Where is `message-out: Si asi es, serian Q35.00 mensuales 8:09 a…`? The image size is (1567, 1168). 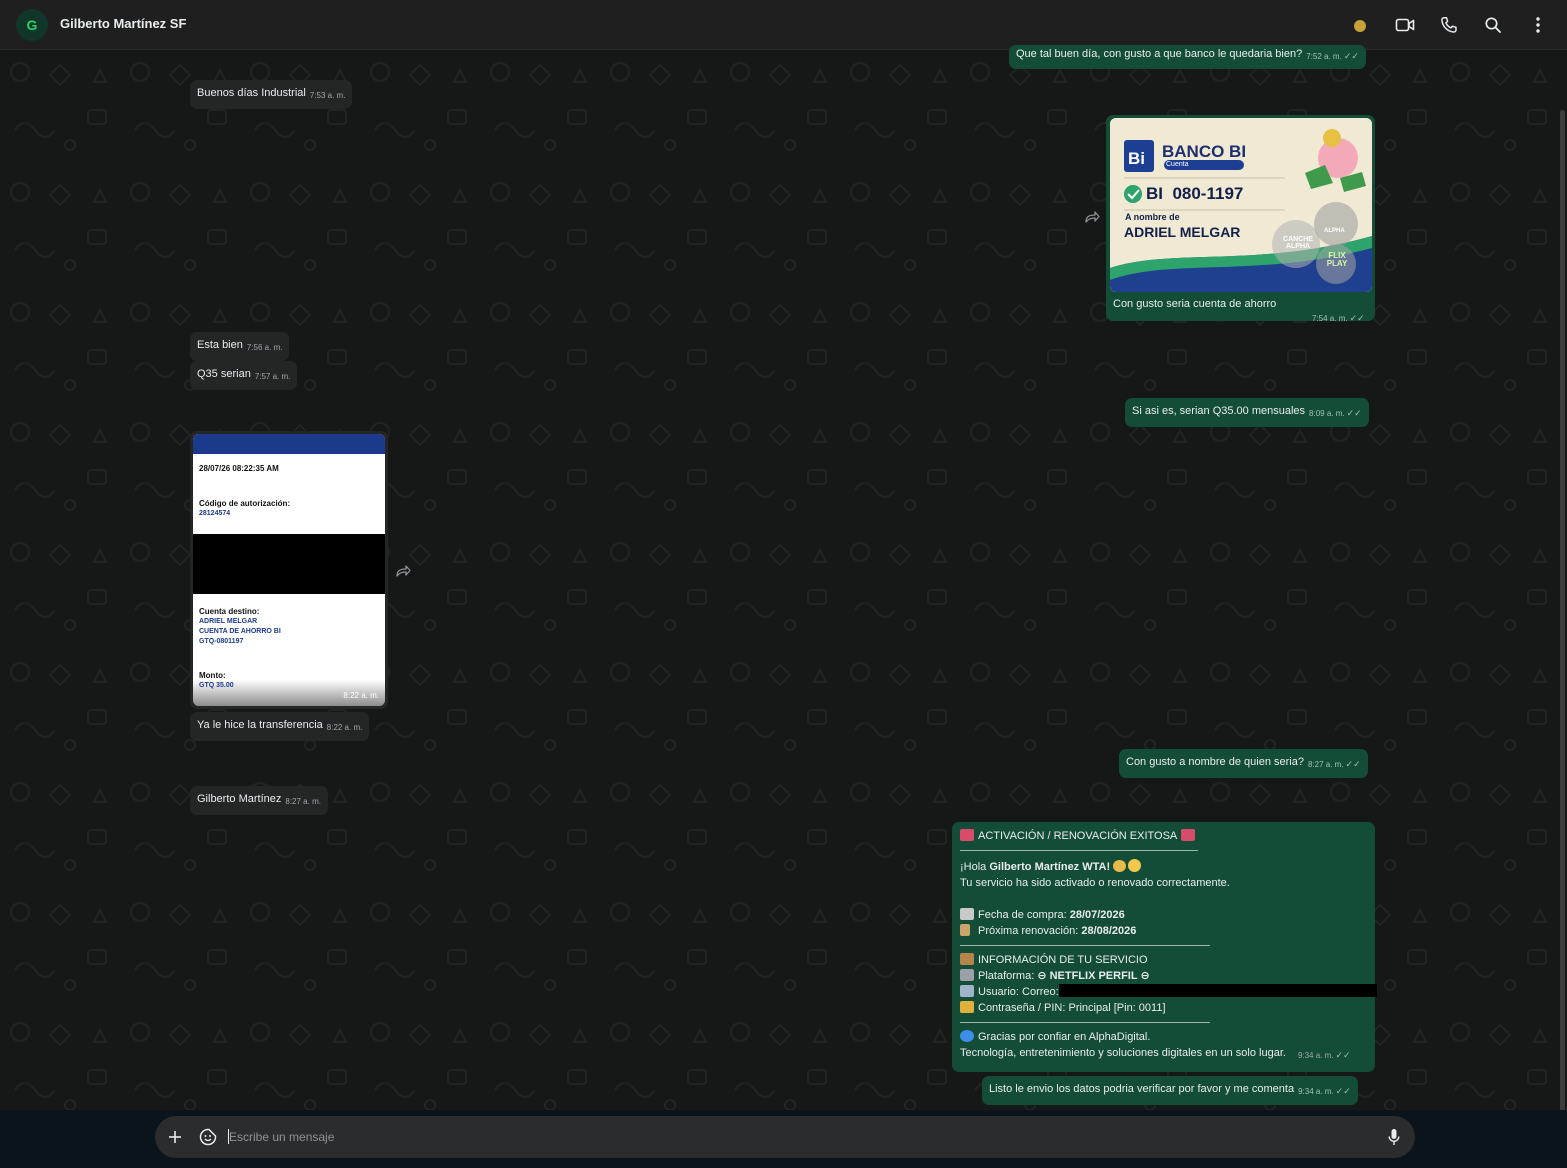 message-out: Si asi es, serian Q35.00 mensuales 8:09 a… is located at coordinates (1247, 412).